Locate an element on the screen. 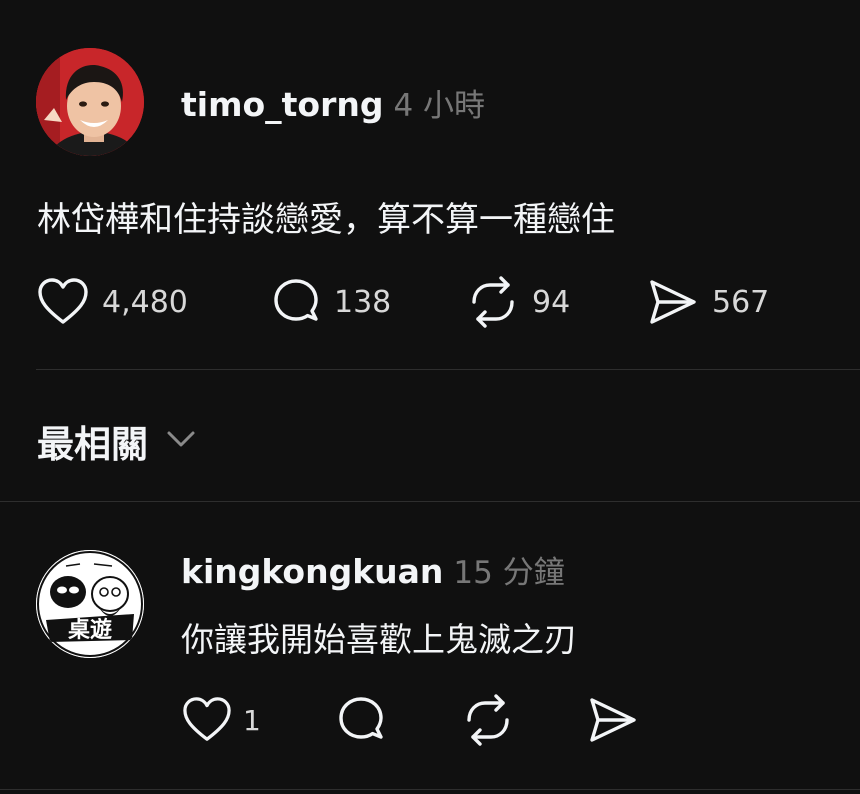 This screenshot has height=794, width=860. like-button: 4,480 is located at coordinates (112, 302).